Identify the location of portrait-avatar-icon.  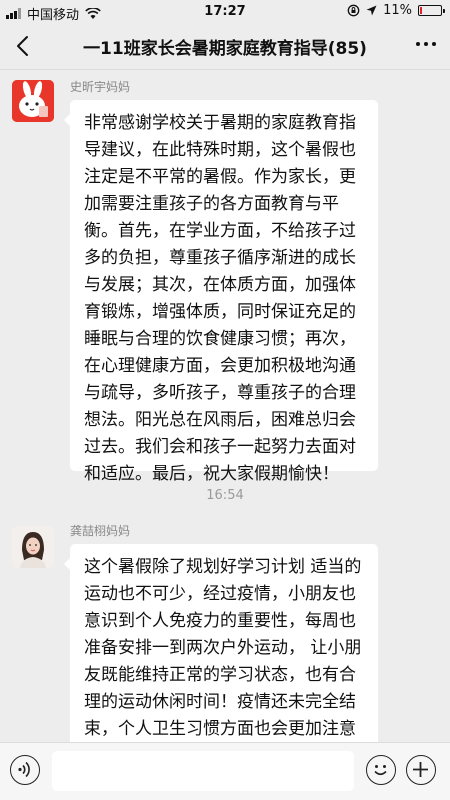
(33, 547).